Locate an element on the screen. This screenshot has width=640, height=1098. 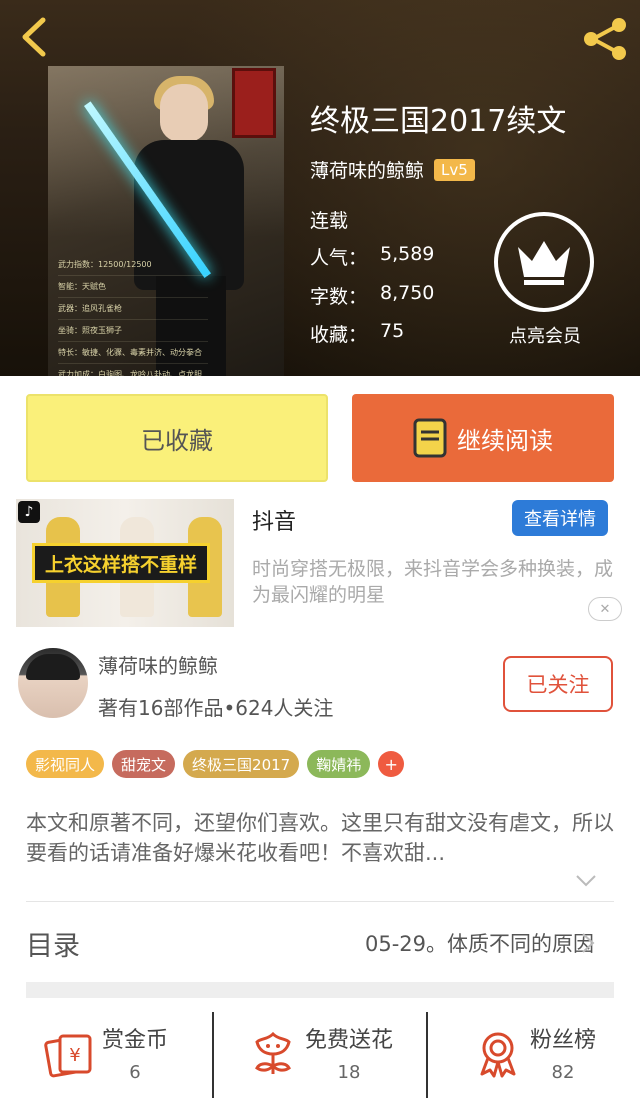
reward-coins-button: ¥ 赏金币 6 is located at coordinates (106, 1055).